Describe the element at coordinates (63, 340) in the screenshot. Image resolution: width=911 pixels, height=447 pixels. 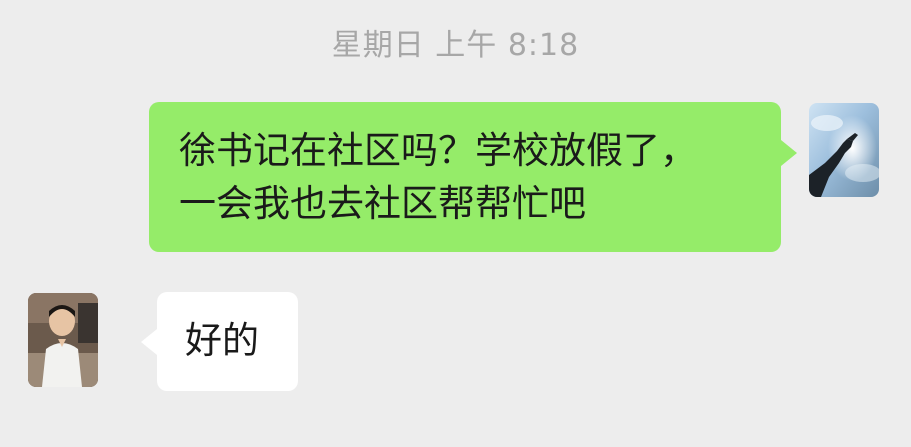
I see `boy-avatar-icon` at that location.